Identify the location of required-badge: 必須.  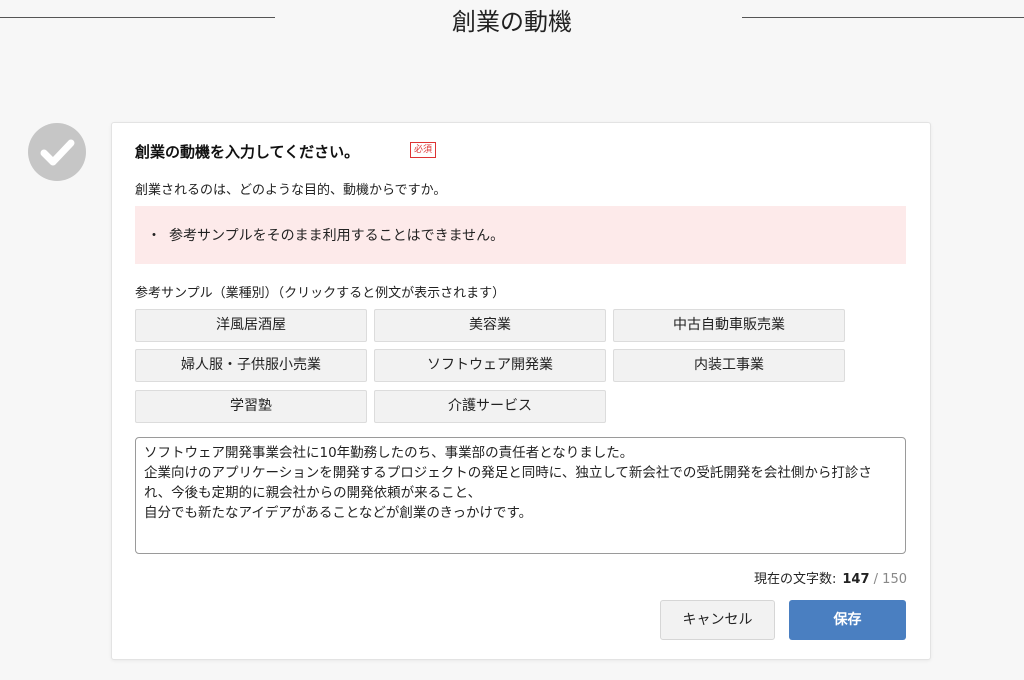
(423, 150).